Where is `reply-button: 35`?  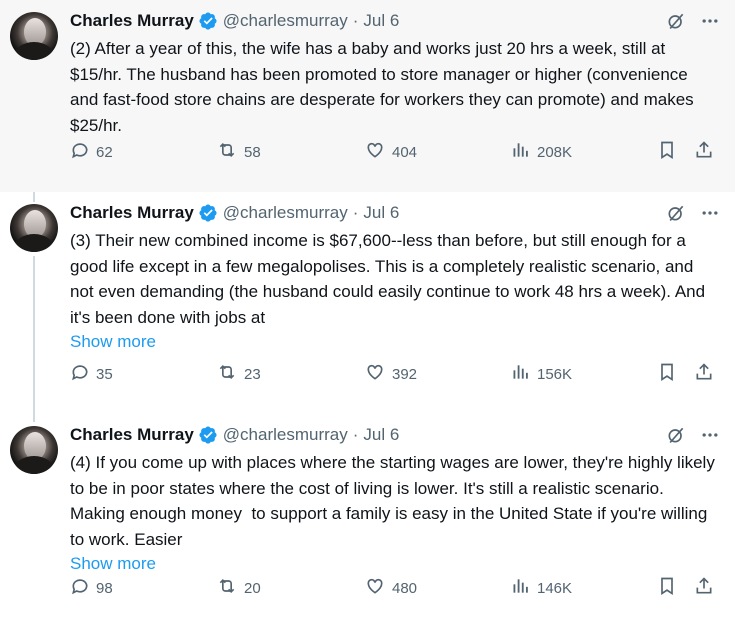 reply-button: 35 is located at coordinates (91, 374).